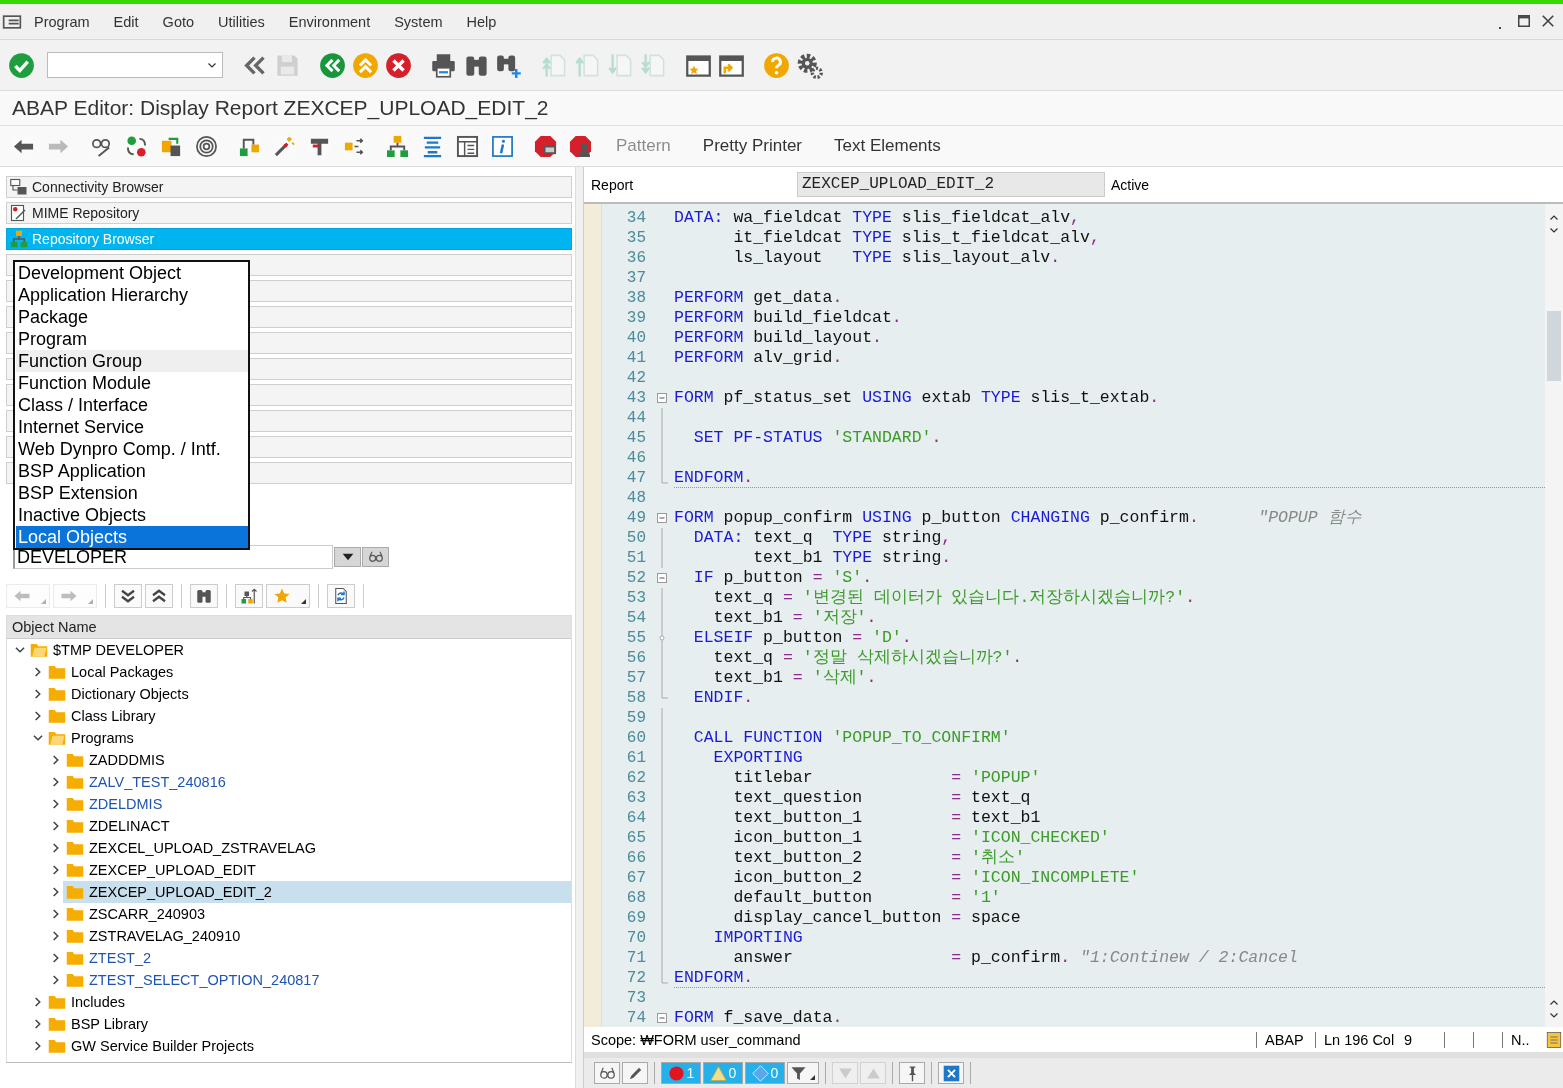 The image size is (1563, 1088). What do you see at coordinates (397, 146) in the screenshot?
I see `tree-button` at bounding box center [397, 146].